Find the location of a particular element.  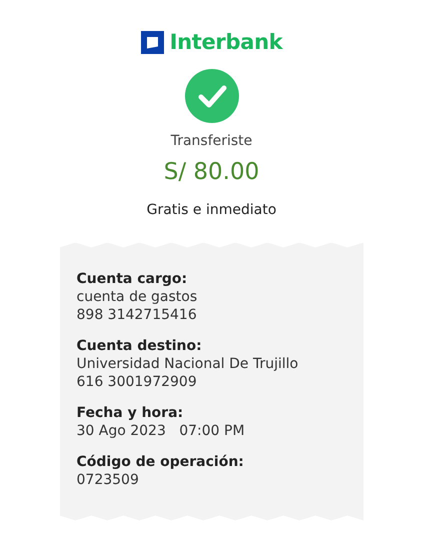

field-value: 0723509 is located at coordinates (108, 479).